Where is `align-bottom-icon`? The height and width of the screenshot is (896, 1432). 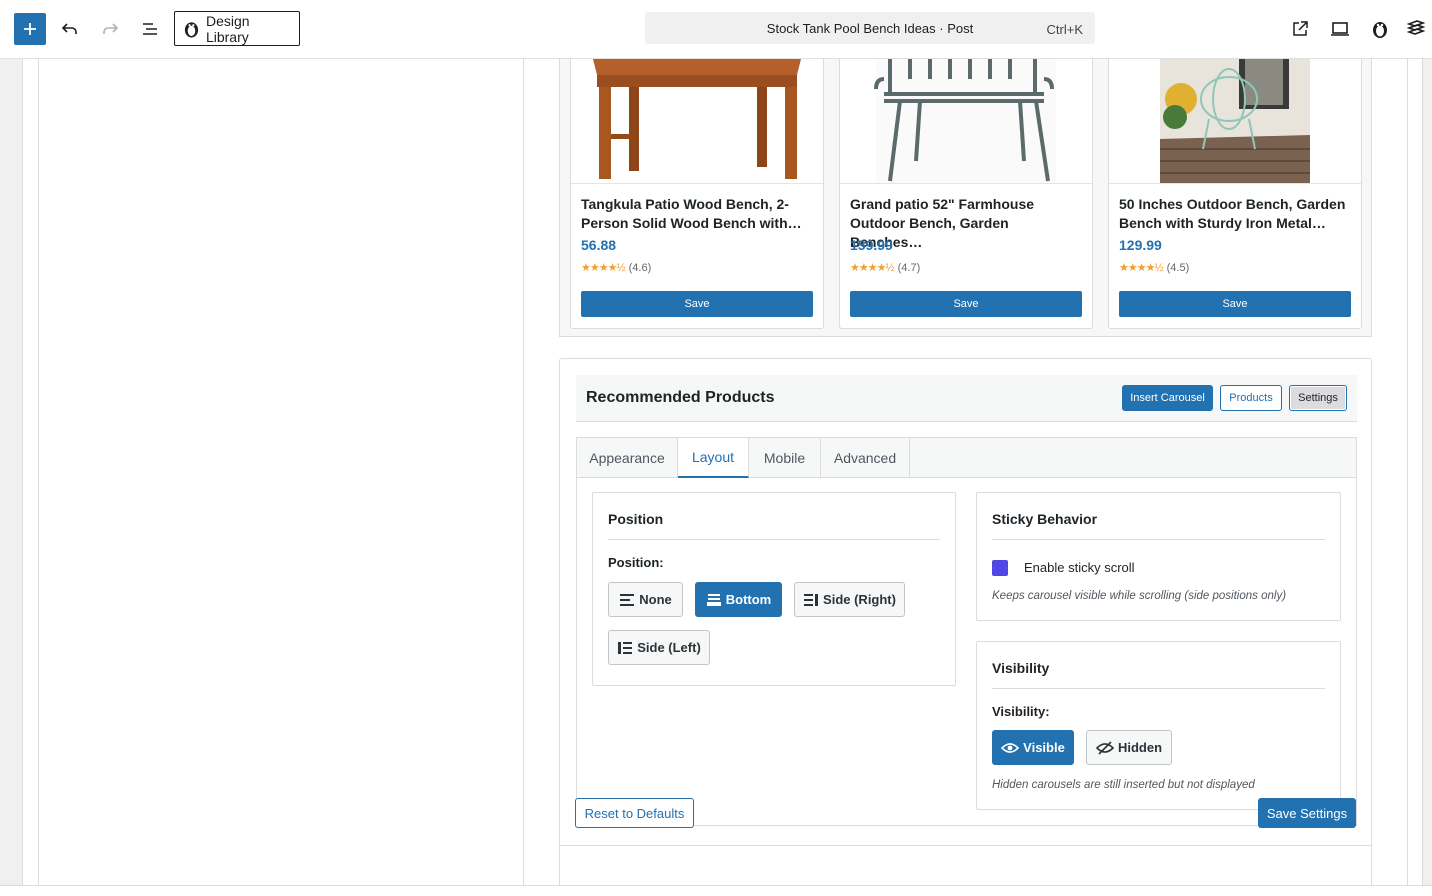
align-bottom-icon is located at coordinates (713, 599).